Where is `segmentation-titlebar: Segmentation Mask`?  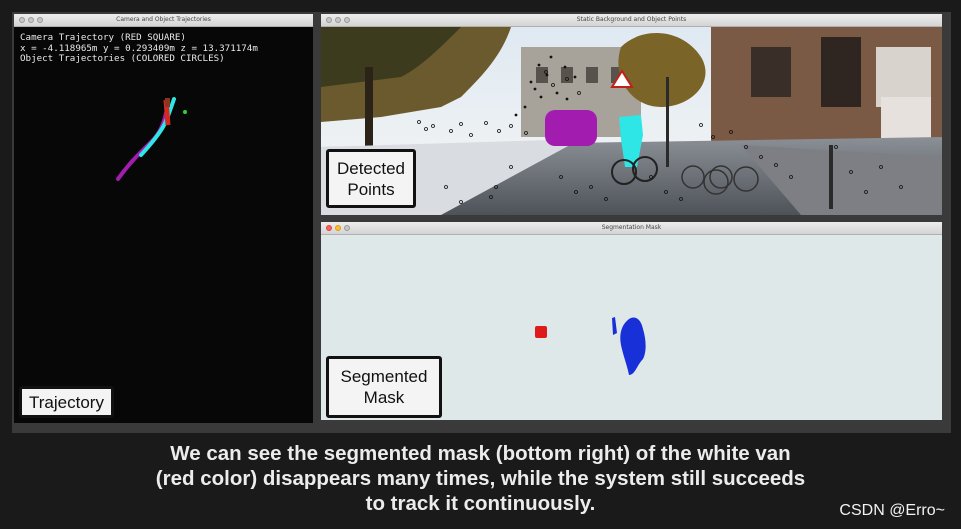
segmentation-titlebar: Segmentation Mask is located at coordinates (631, 228).